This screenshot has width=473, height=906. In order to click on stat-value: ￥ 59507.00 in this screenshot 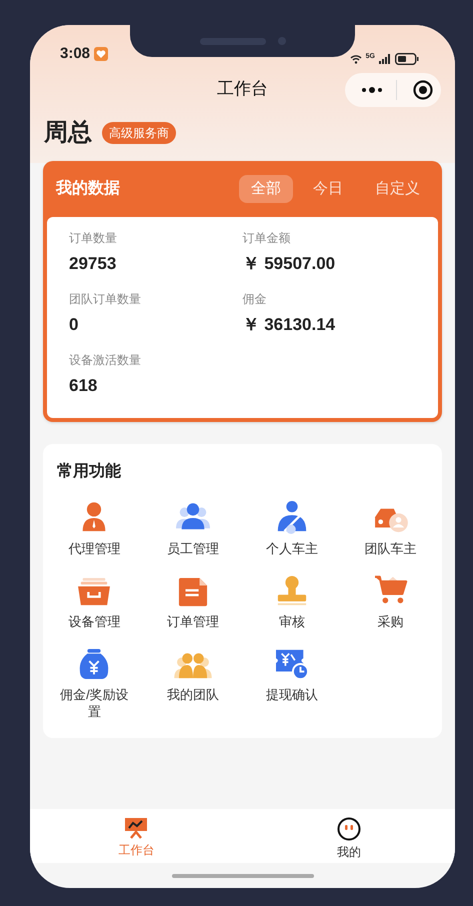, I will do `click(289, 264)`.